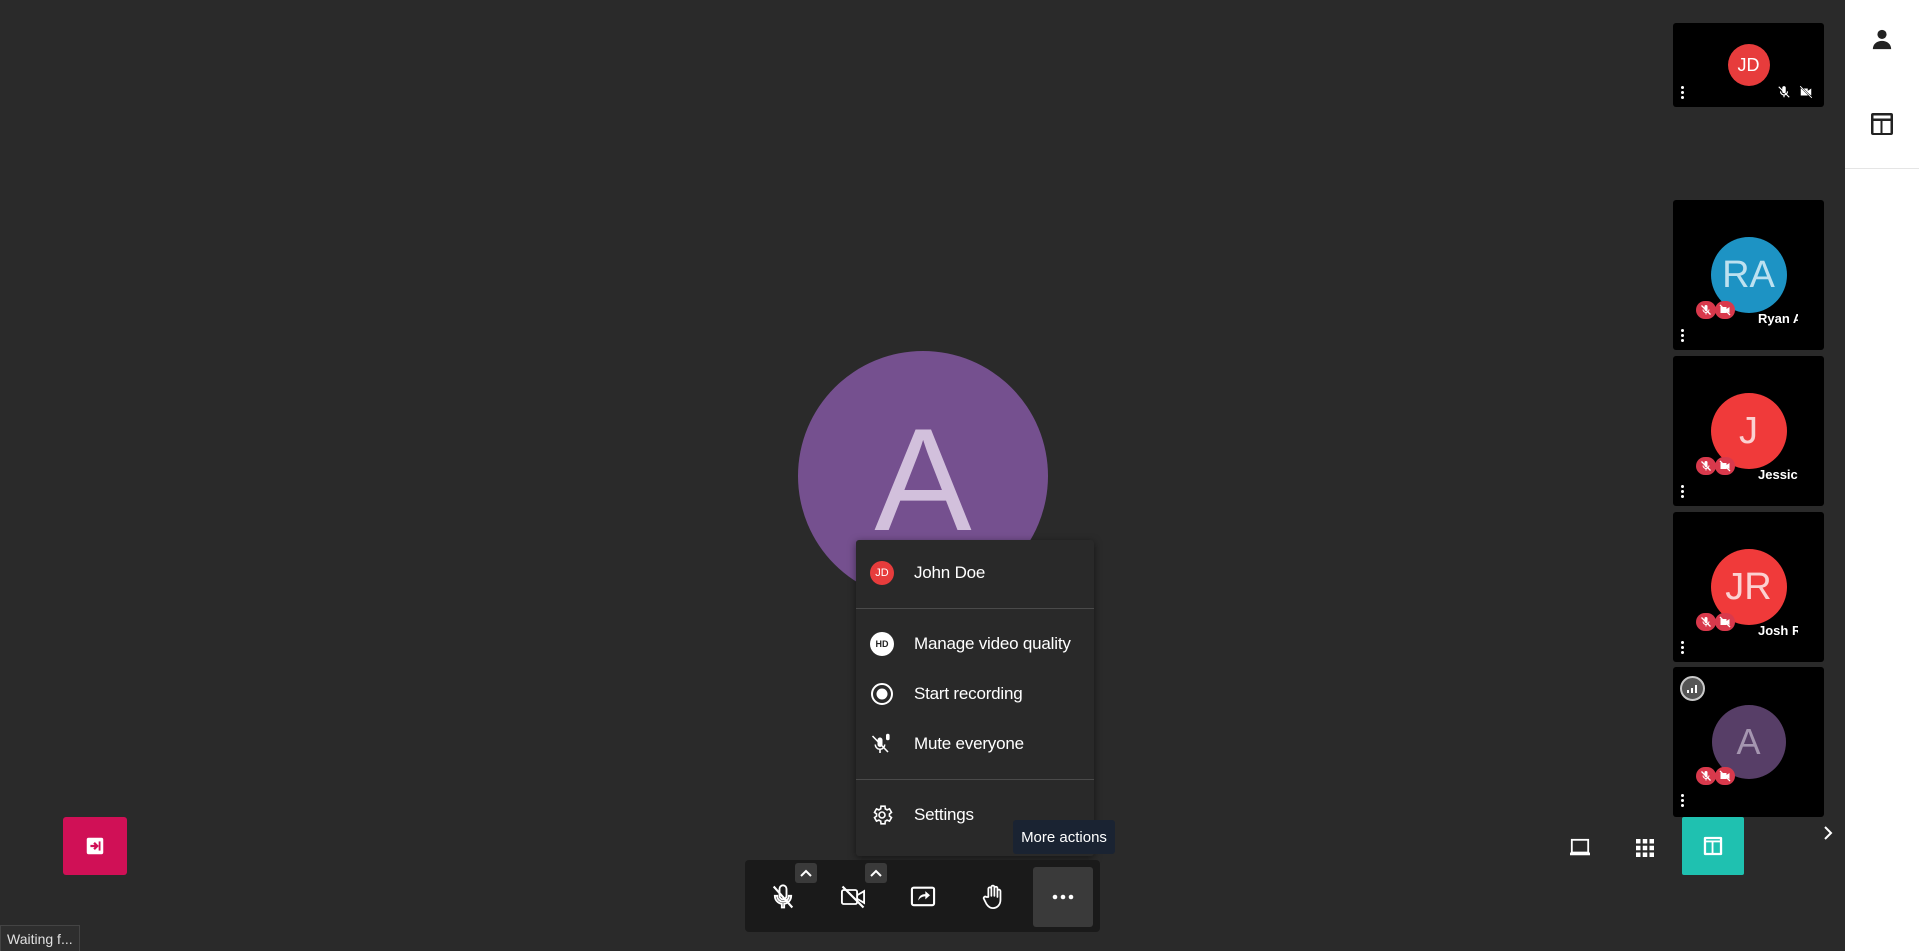  Describe the element at coordinates (880, 743) in the screenshot. I see `mute-everyone-icon` at that location.